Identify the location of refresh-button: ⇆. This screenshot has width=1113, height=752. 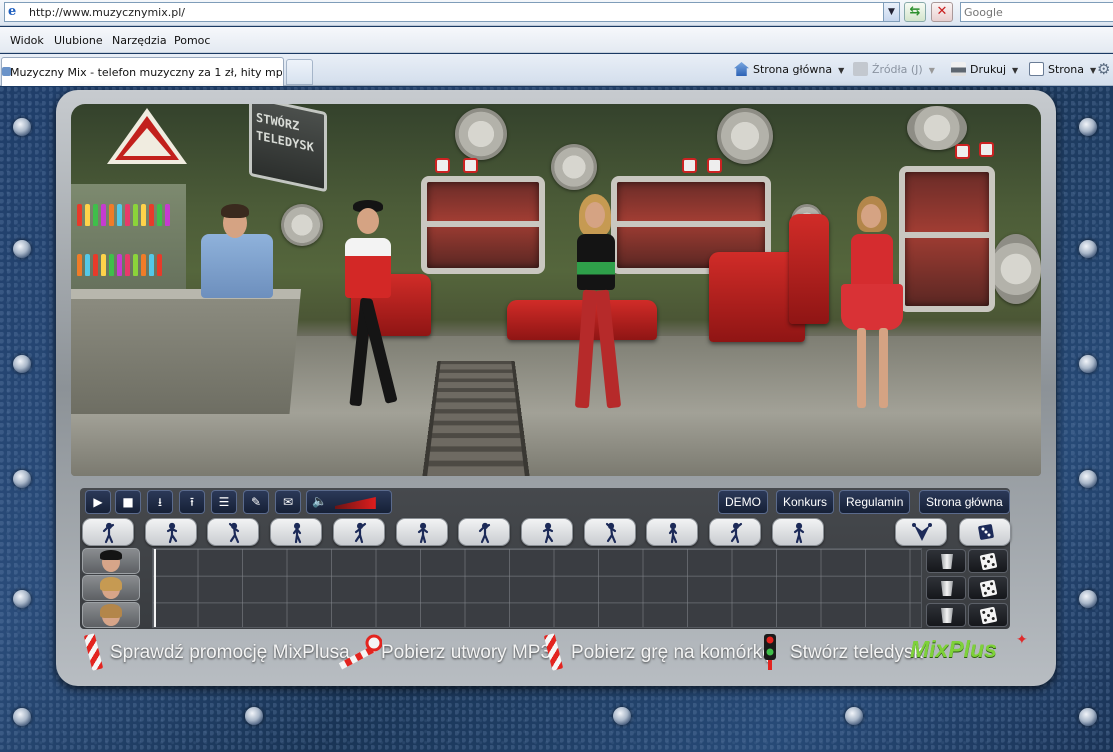
(915, 12).